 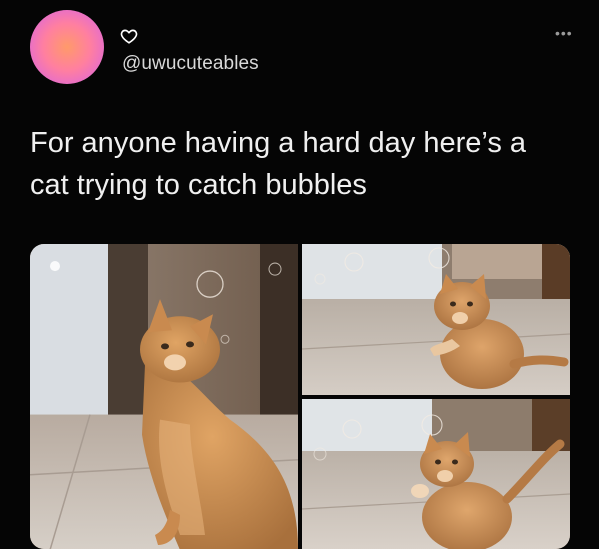 What do you see at coordinates (436, 474) in the screenshot?
I see `photo-cat-batting` at bounding box center [436, 474].